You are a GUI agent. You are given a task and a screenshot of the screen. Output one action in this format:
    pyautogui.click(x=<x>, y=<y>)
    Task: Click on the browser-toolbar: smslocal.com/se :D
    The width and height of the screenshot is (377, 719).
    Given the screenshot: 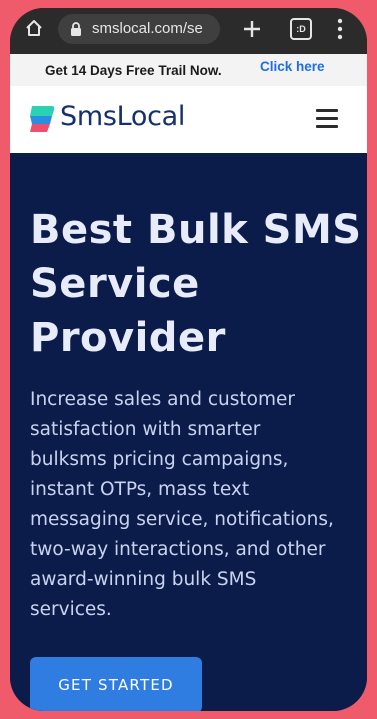 What is the action you would take?
    pyautogui.click(x=188, y=31)
    